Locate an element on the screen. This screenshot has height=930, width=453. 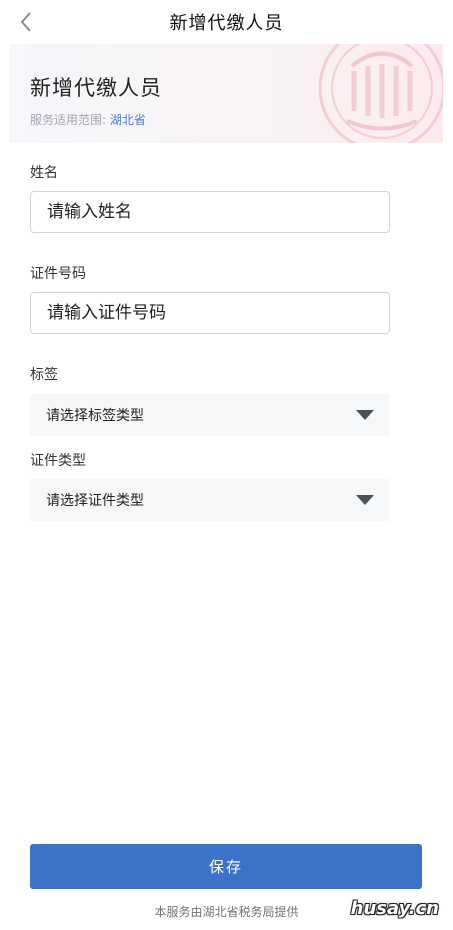
id-number-label: 证件号码 is located at coordinates (58, 274).